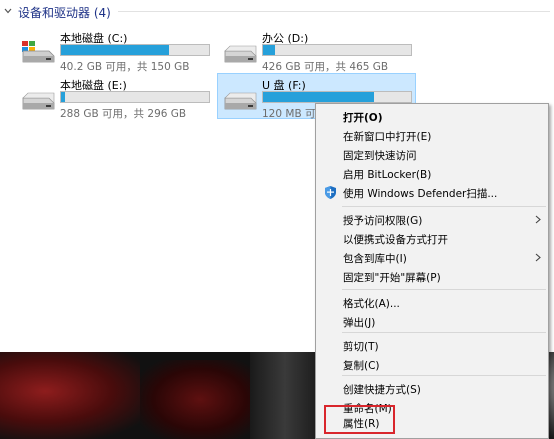 Image resolution: width=554 pixels, height=439 pixels. Describe the element at coordinates (361, 347) in the screenshot. I see `menu-item-cut-label: 剪切(T)` at that location.